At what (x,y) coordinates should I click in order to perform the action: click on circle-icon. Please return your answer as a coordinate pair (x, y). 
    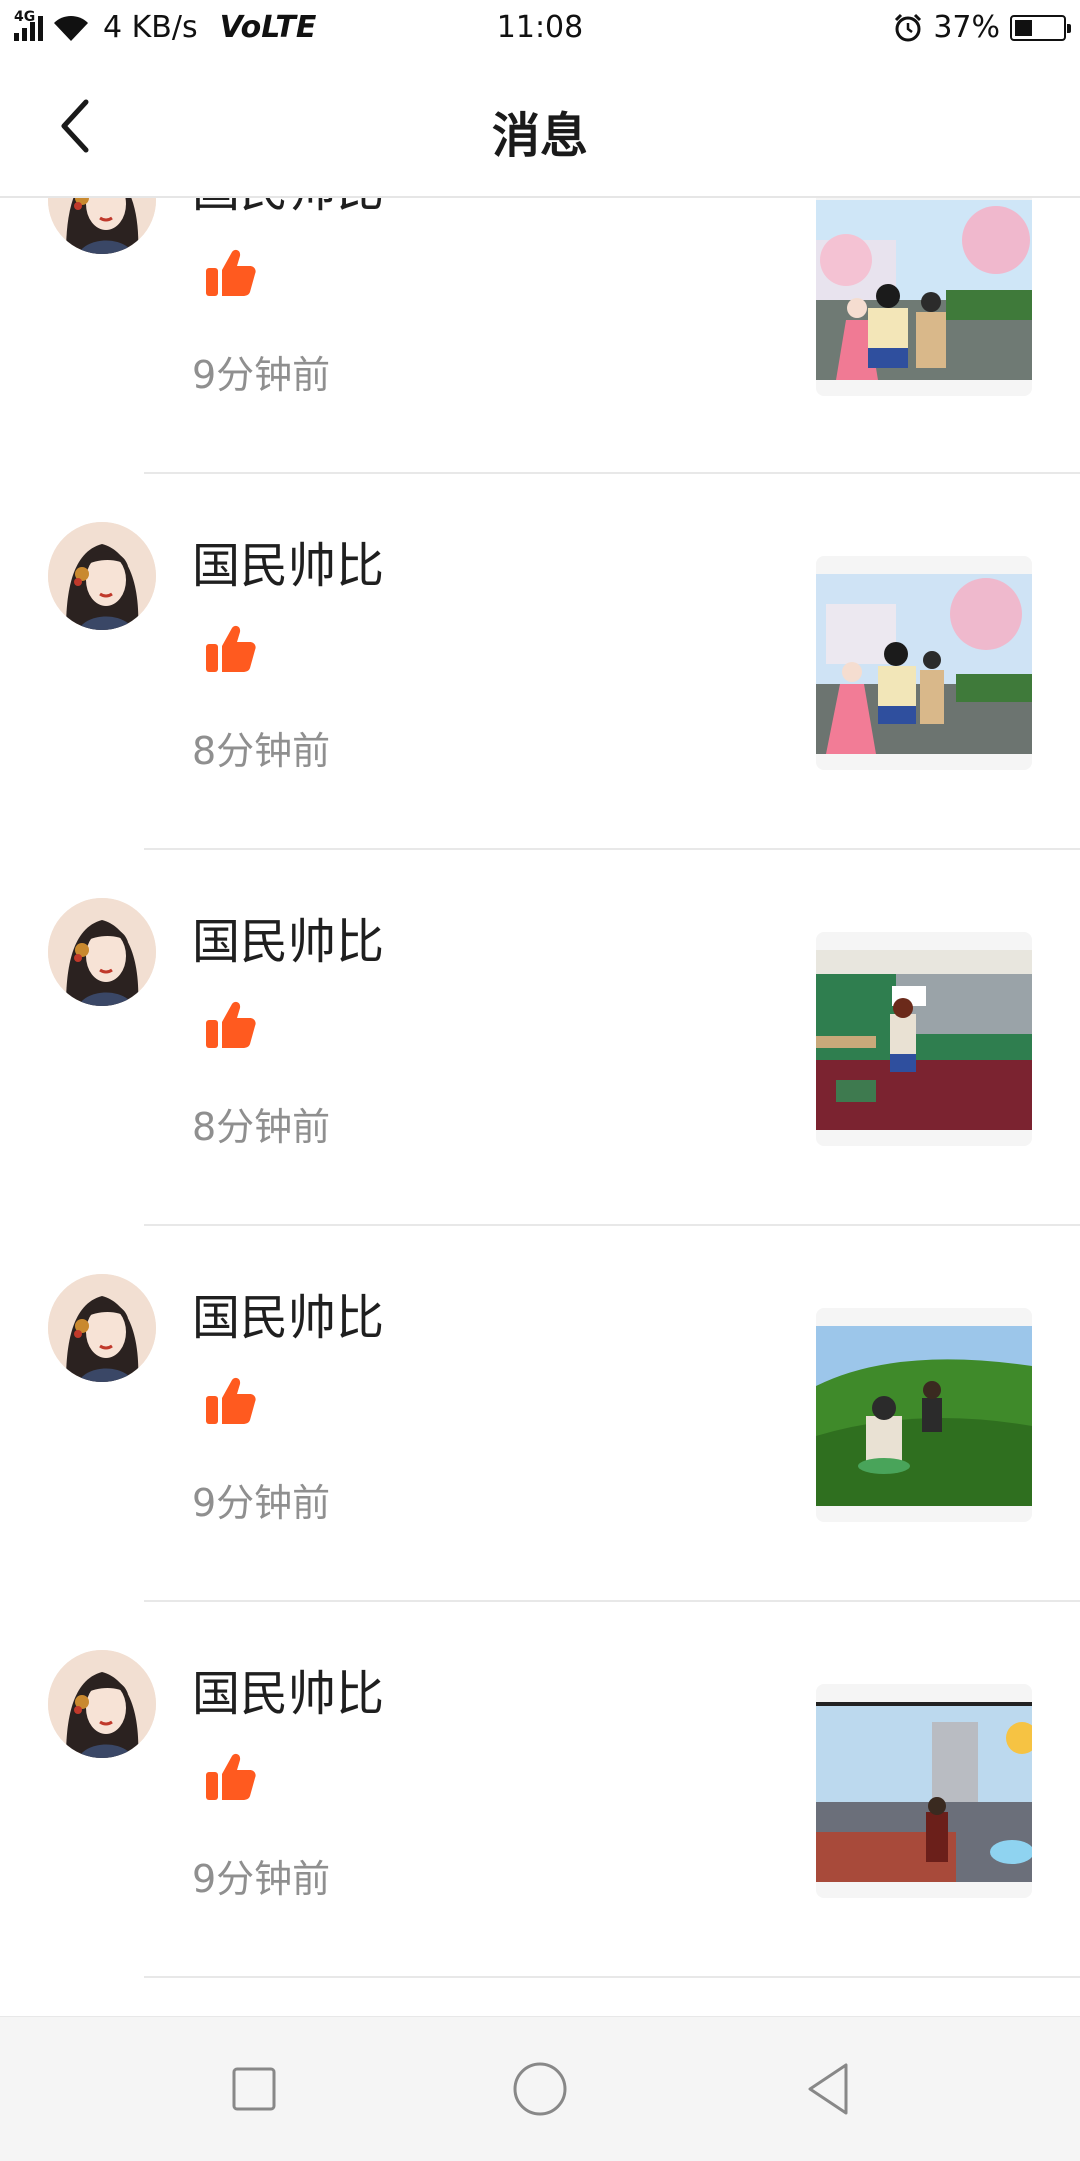
    Looking at the image, I should click on (540, 2089).